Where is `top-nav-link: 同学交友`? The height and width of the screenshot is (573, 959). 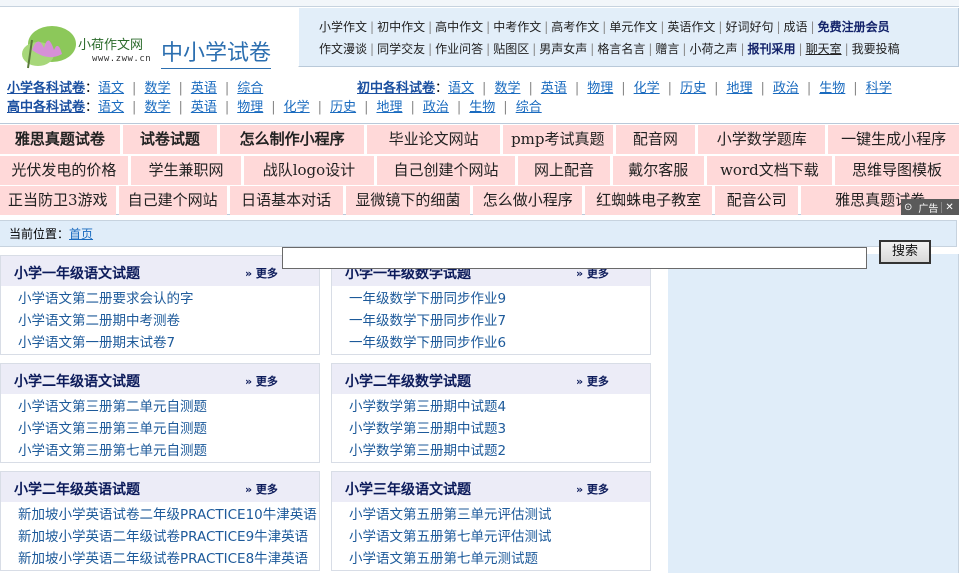 top-nav-link: 同学交友 is located at coordinates (401, 49).